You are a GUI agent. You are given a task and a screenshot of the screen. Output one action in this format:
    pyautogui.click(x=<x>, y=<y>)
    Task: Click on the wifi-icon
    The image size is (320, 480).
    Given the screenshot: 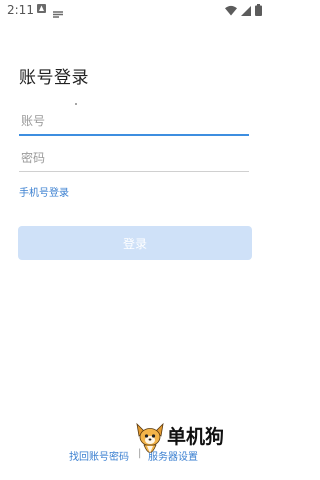 What is the action you would take?
    pyautogui.click(x=231, y=10)
    